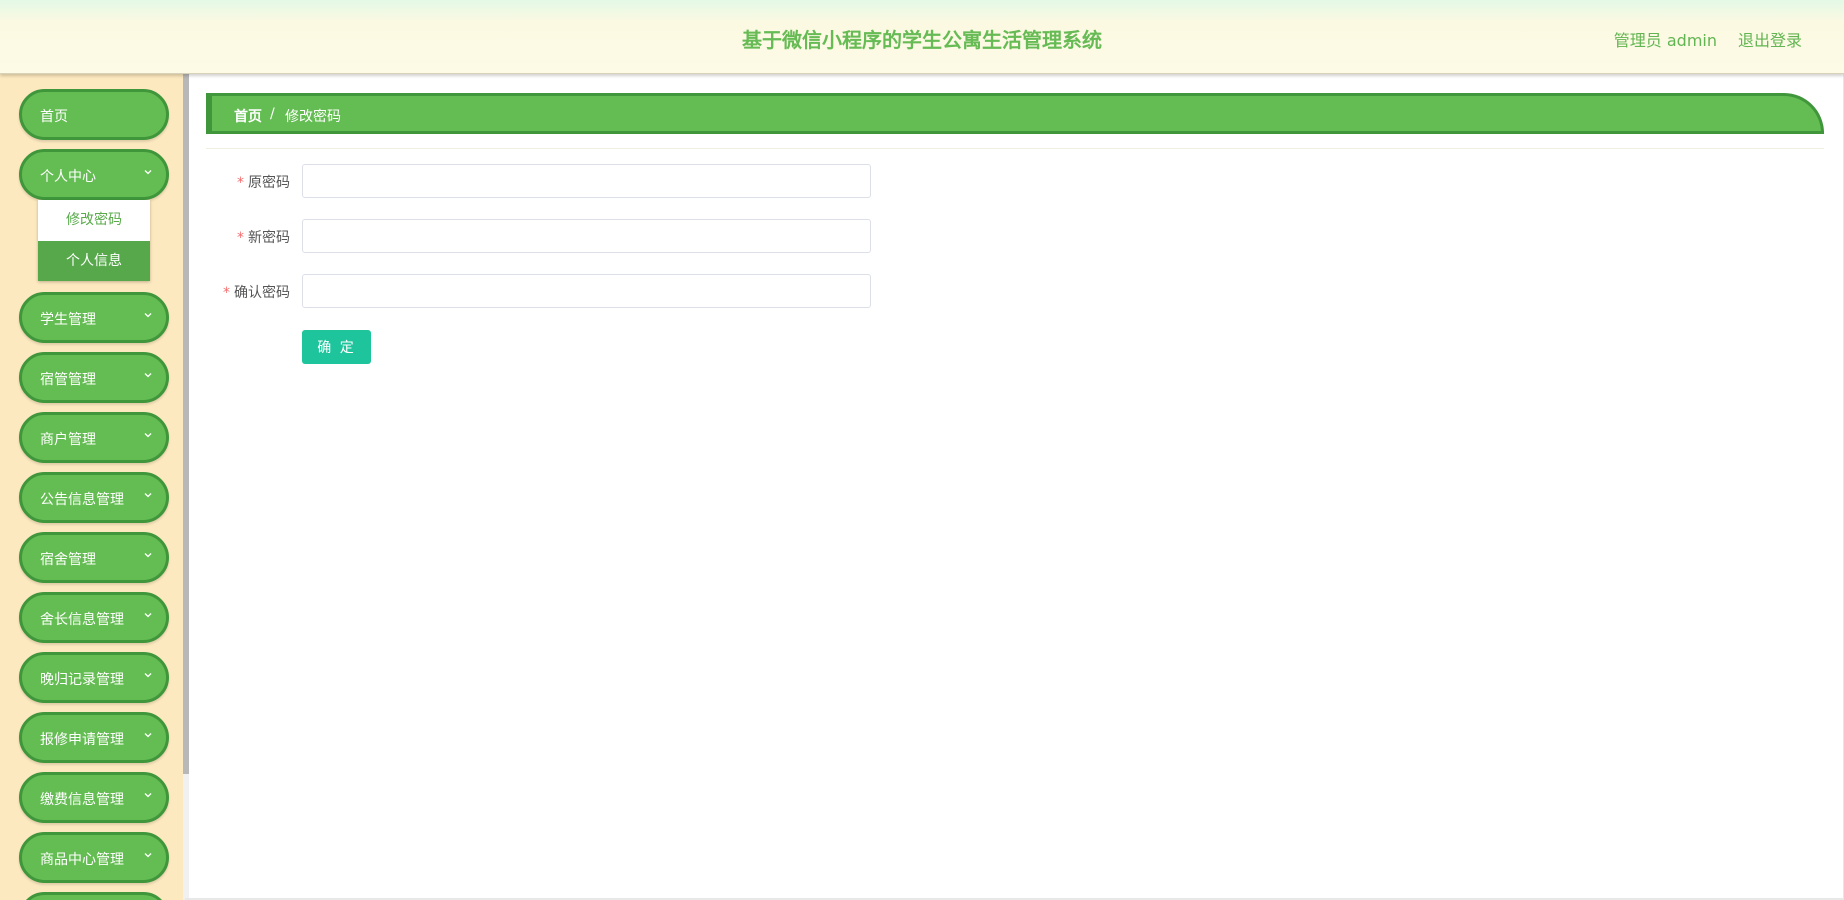 Image resolution: width=1844 pixels, height=900 pixels. Describe the element at coordinates (82, 800) in the screenshot. I see `sidebar-item-label: 缴费信息管理` at that location.